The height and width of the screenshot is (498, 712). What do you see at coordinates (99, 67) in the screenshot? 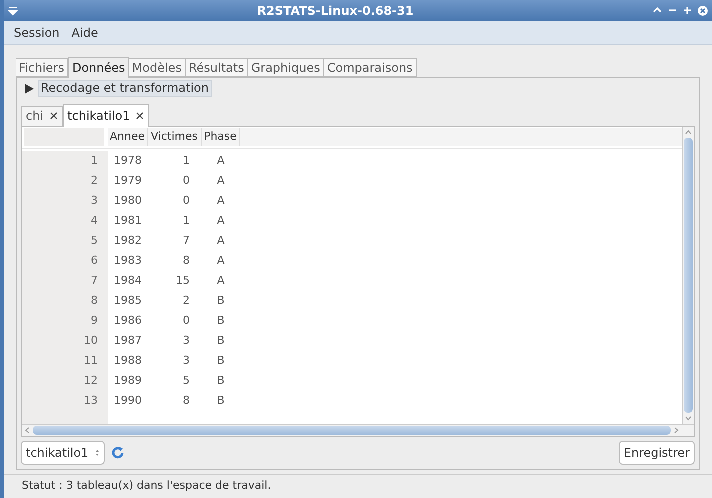
I see `tab: Données` at bounding box center [99, 67].